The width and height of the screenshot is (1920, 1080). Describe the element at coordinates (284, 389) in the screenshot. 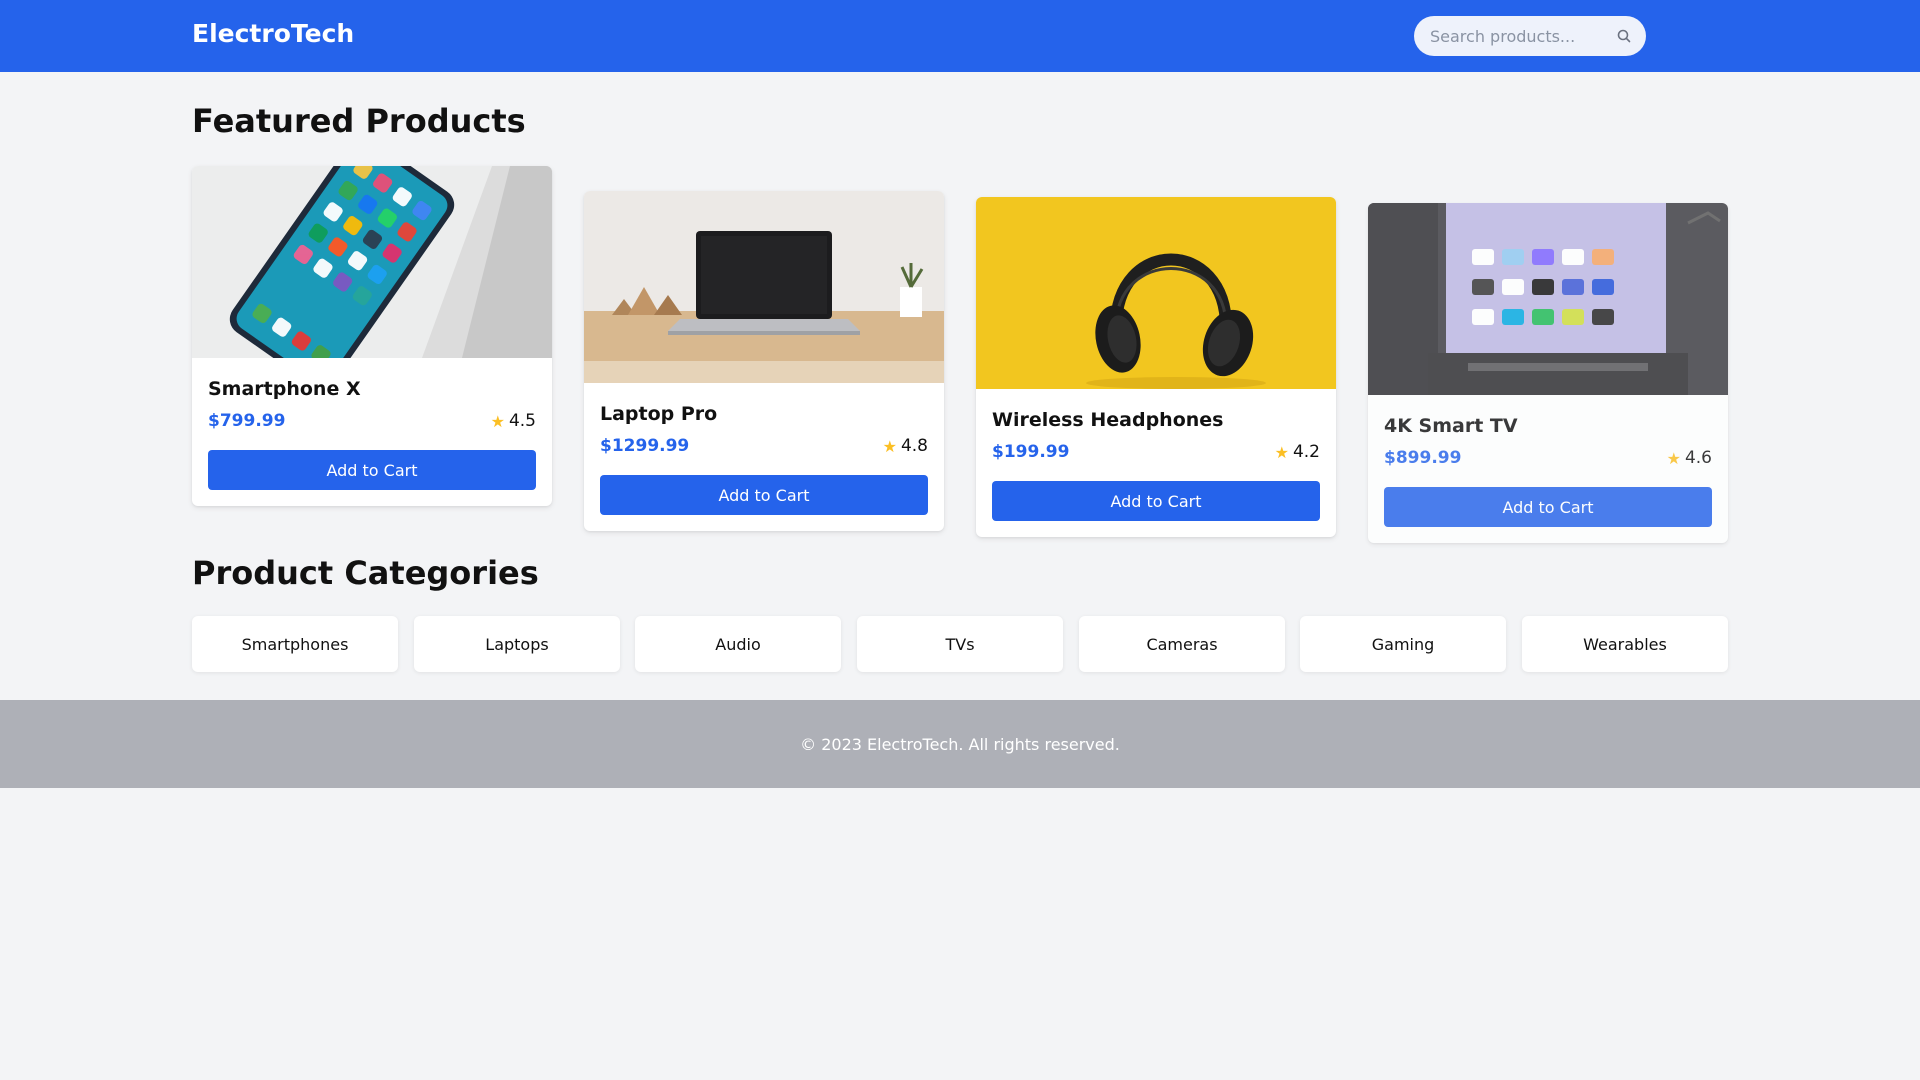

I see `product-name: Smartphone X` at that location.